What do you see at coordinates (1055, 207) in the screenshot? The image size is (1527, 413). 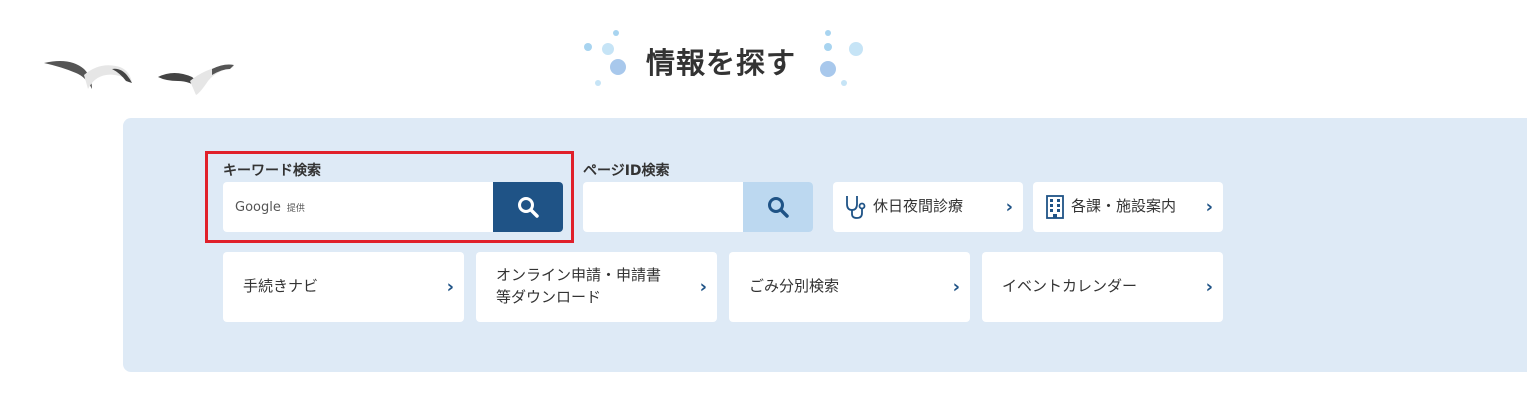 I see `building-icon` at bounding box center [1055, 207].